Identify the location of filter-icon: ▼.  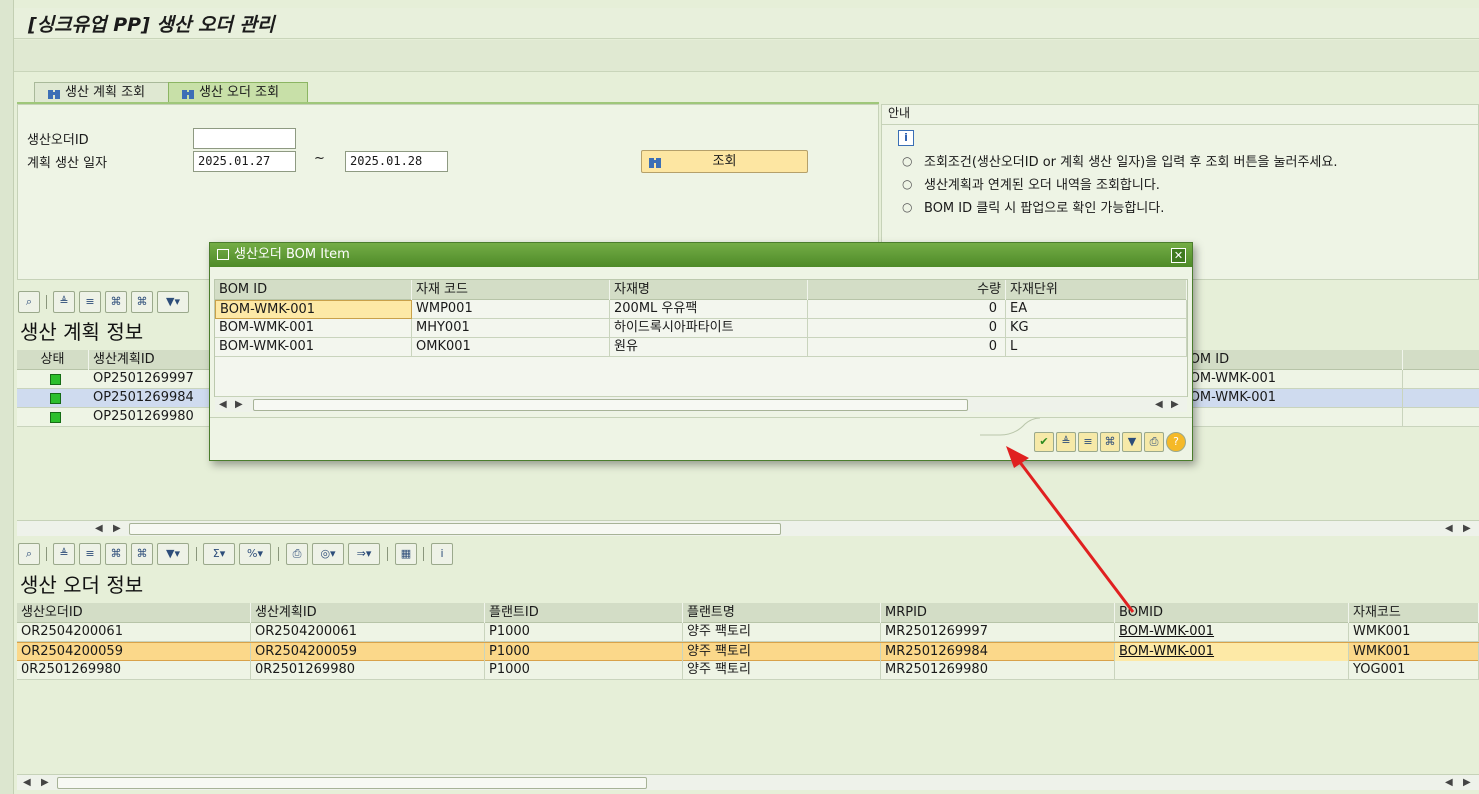
(1132, 442).